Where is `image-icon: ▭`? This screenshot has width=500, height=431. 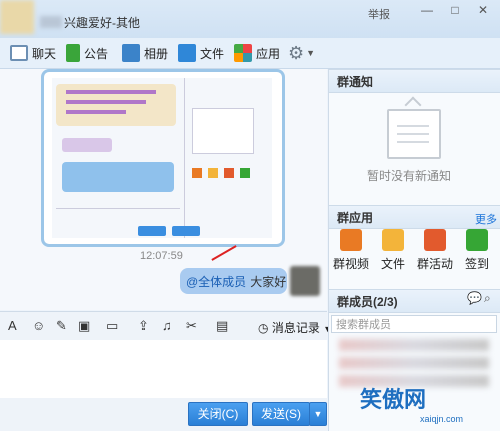
image-icon: ▭ is located at coordinates (112, 326).